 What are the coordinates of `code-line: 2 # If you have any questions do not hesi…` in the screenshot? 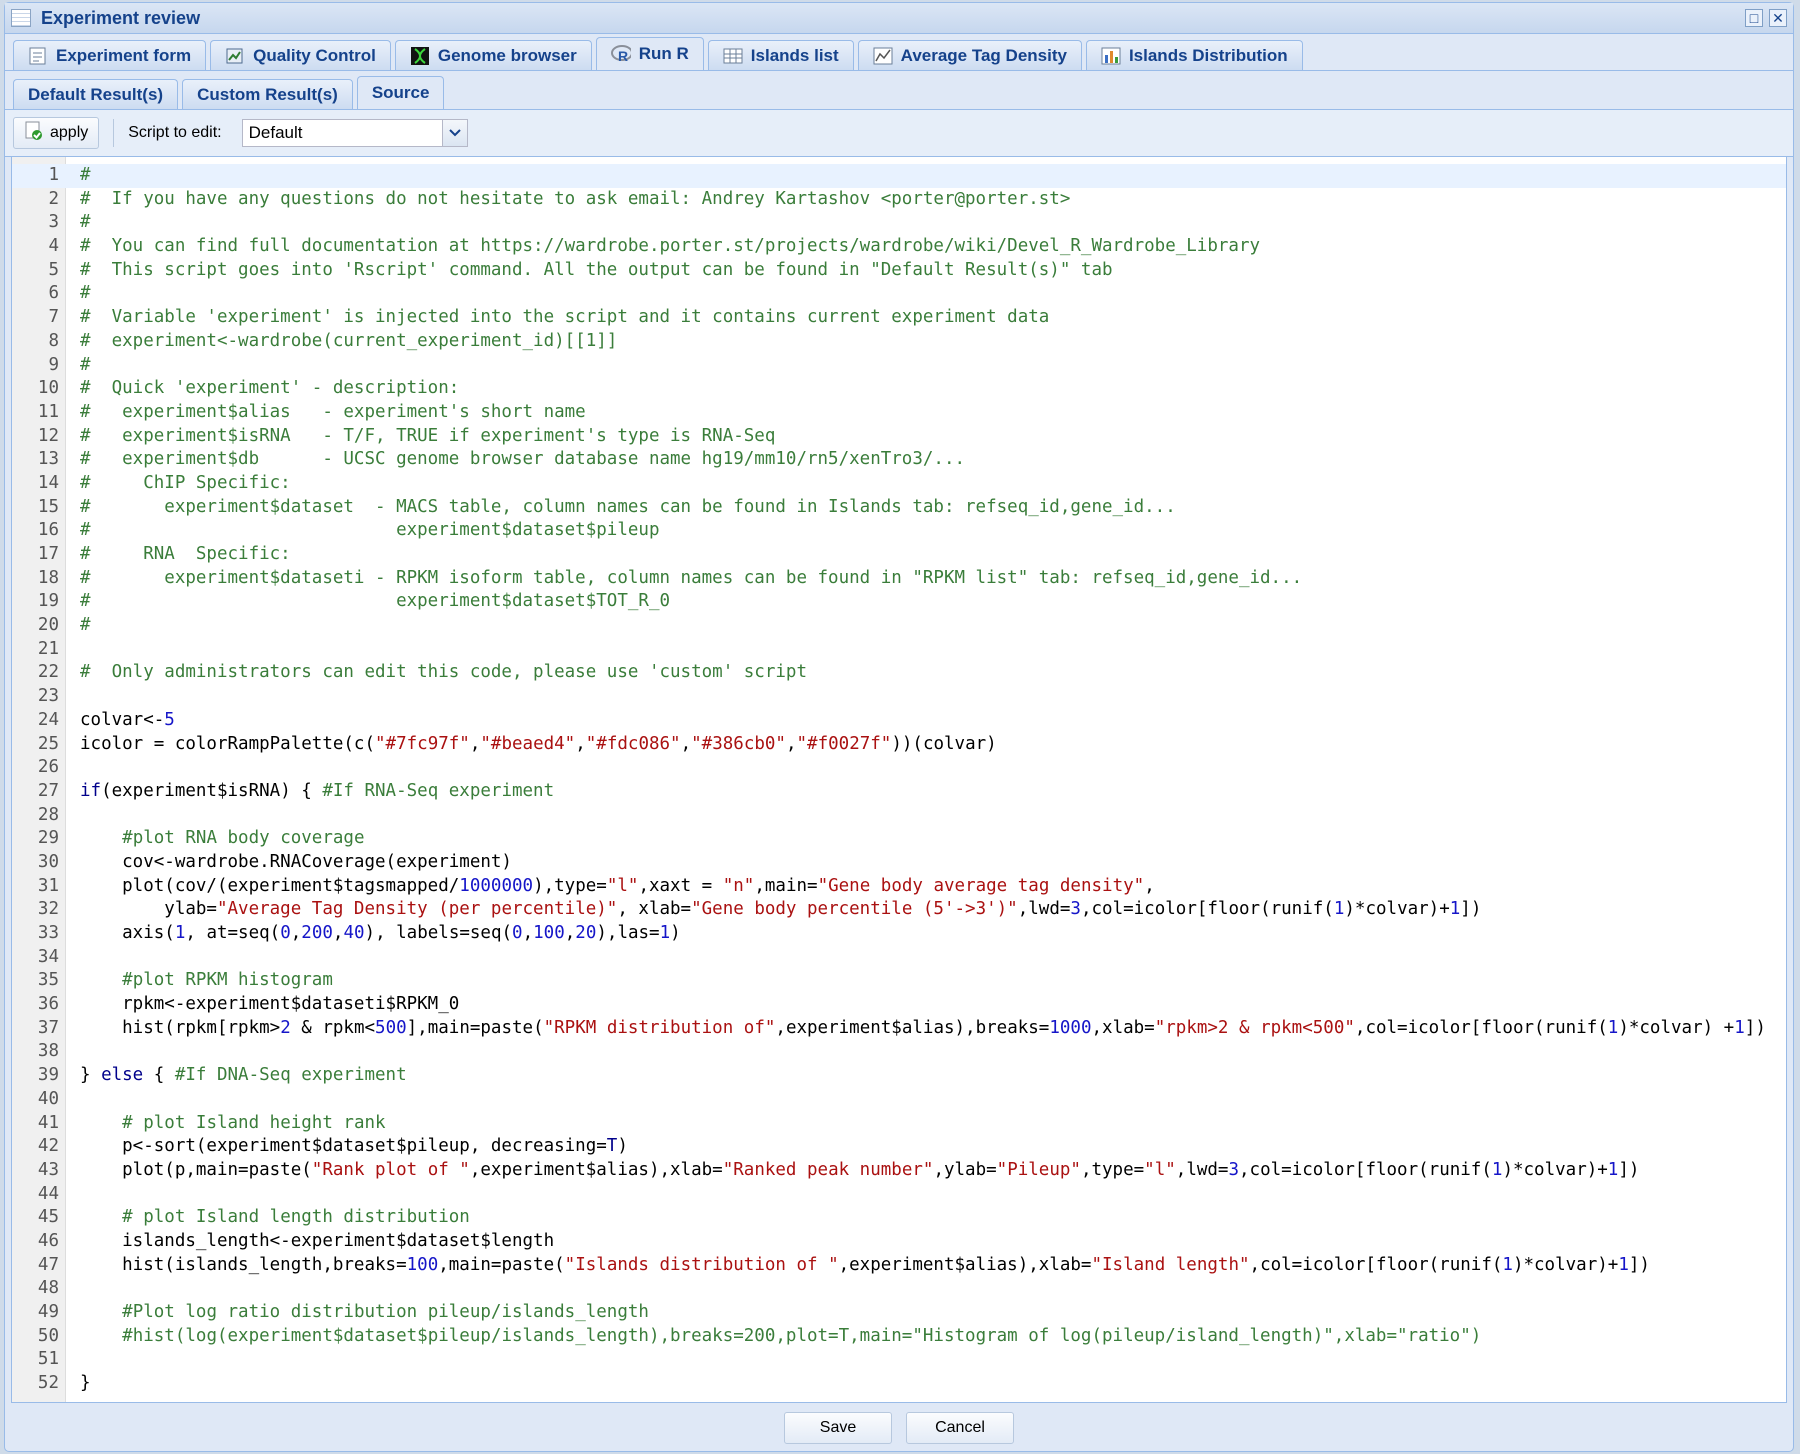 It's located at (899, 200).